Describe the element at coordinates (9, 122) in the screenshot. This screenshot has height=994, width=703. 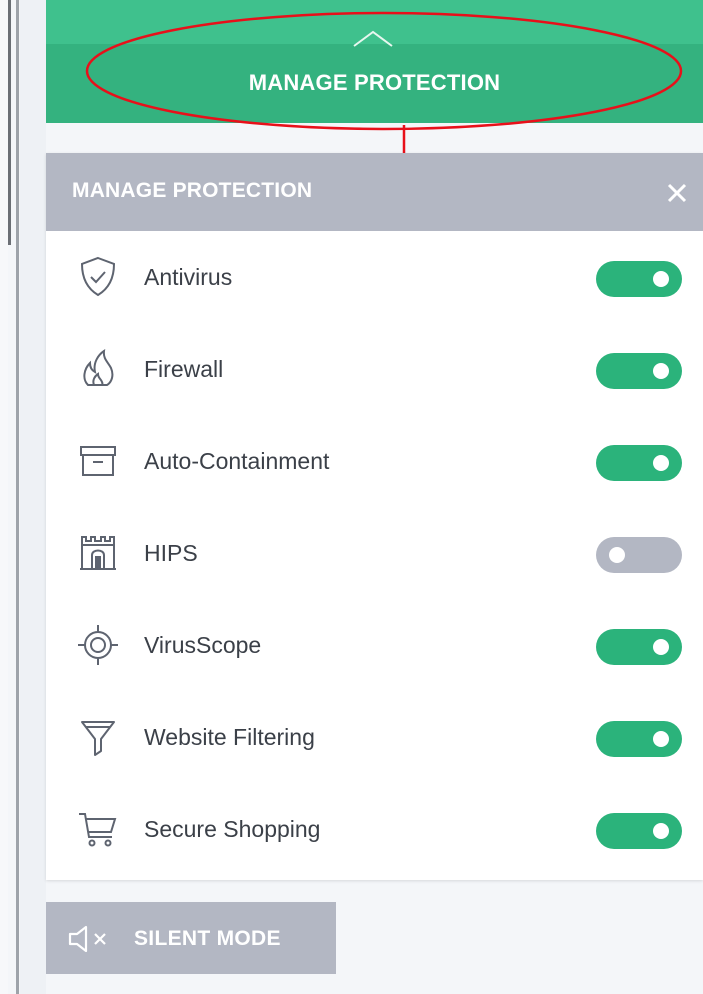
I see `window-border-dark` at that location.